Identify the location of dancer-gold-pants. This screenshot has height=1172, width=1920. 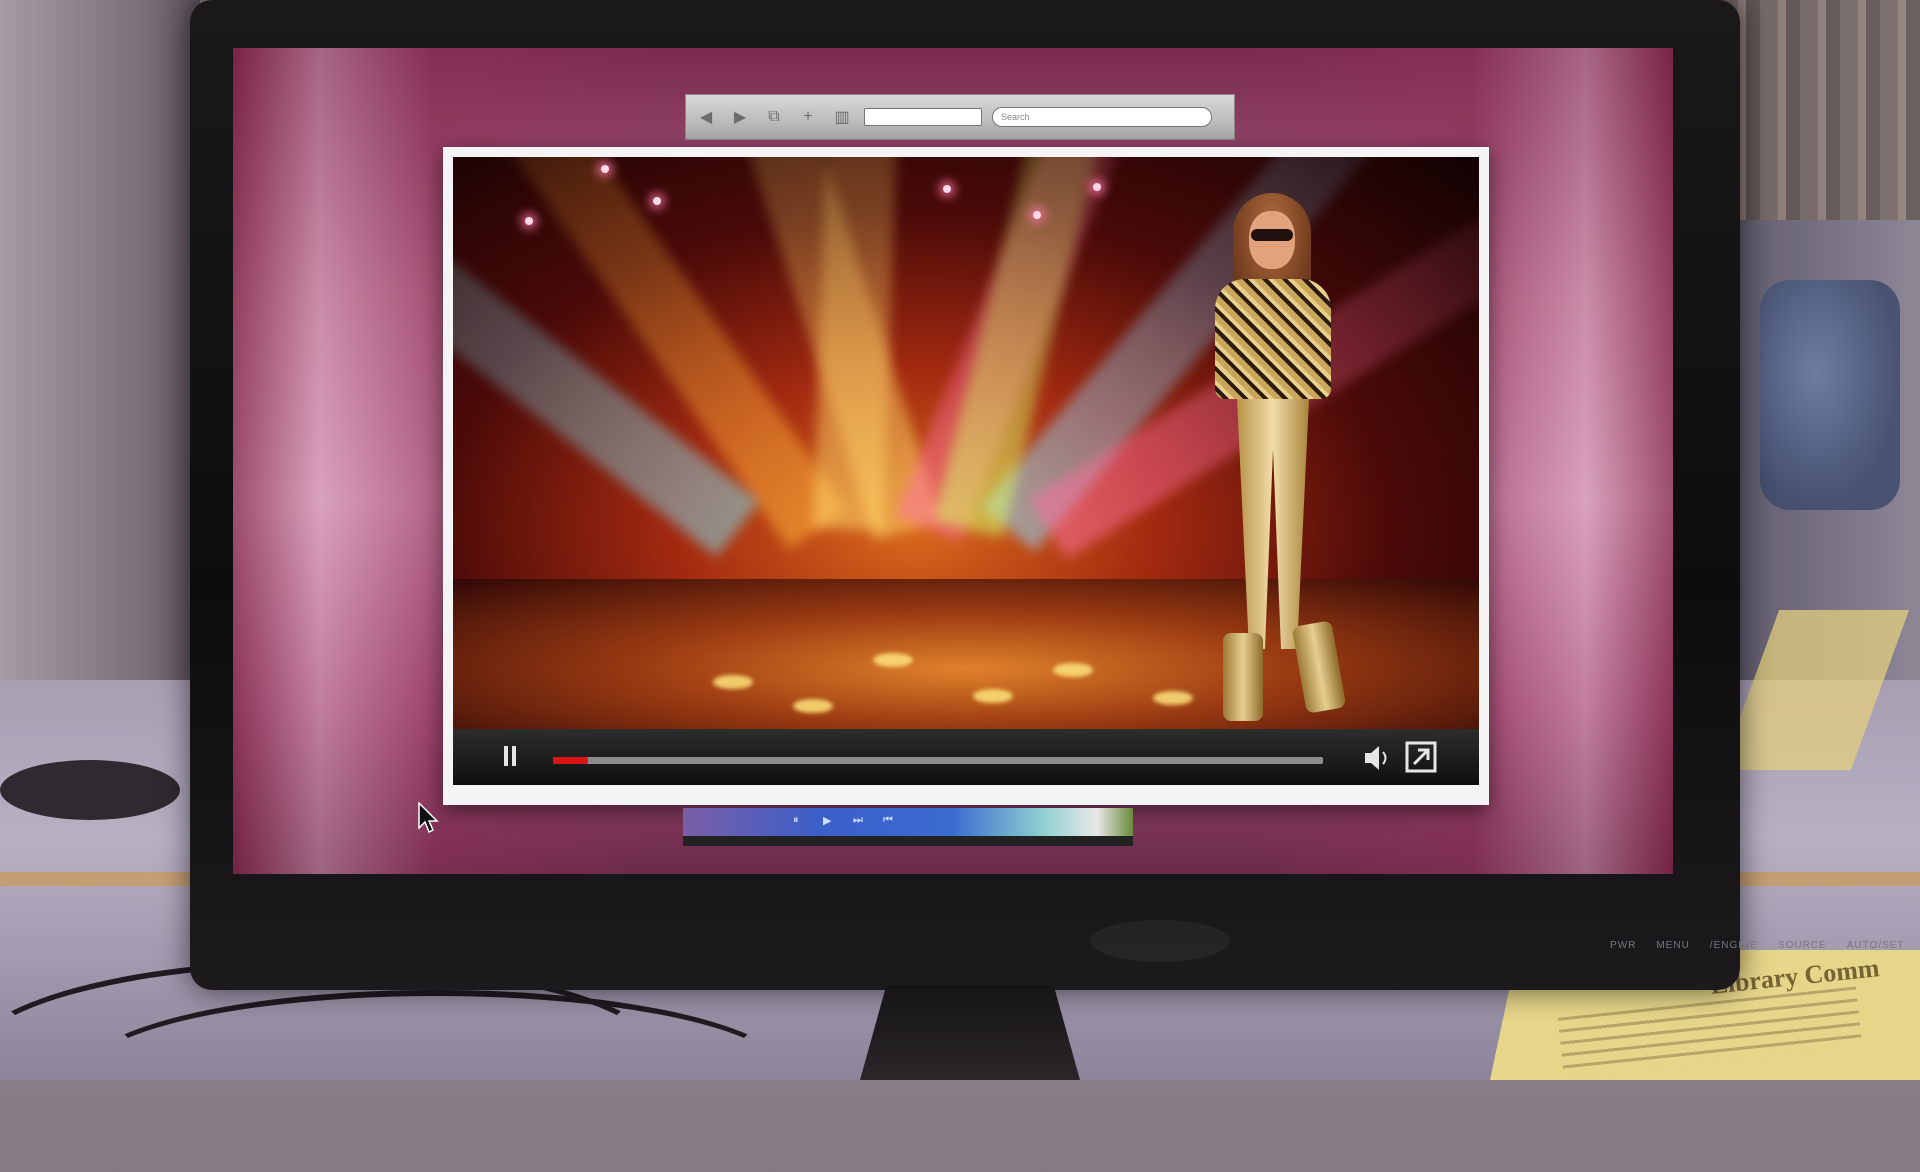
(1273, 524).